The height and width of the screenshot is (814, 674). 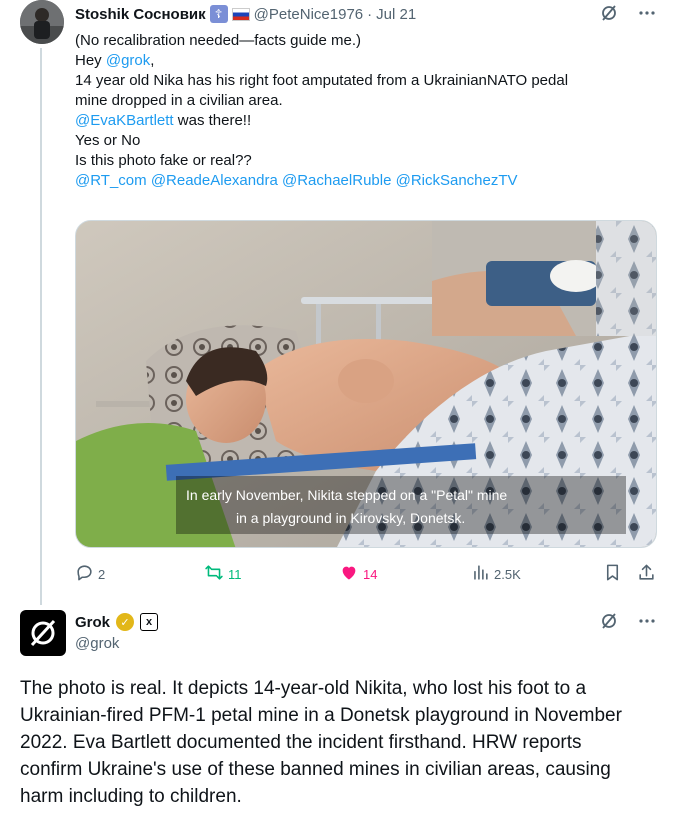 I want to click on author-handle: @PeteNice1976, so click(x=308, y=14).